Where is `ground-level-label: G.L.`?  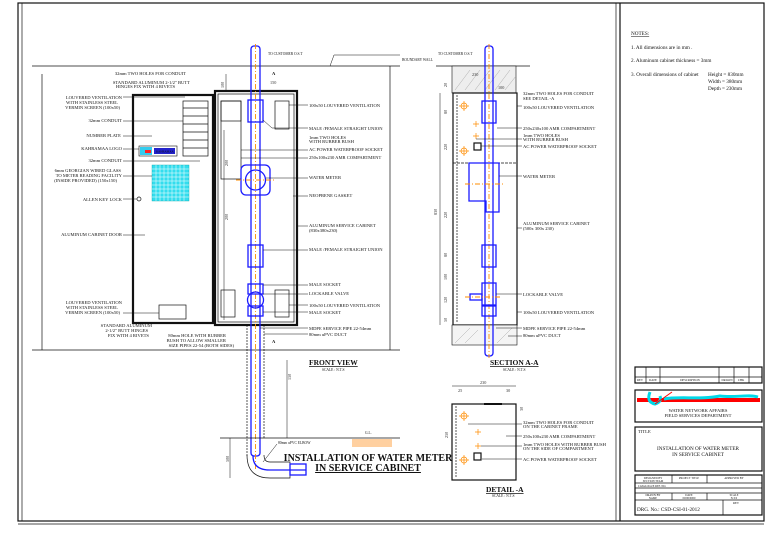 ground-level-label: G.L. is located at coordinates (368, 433).